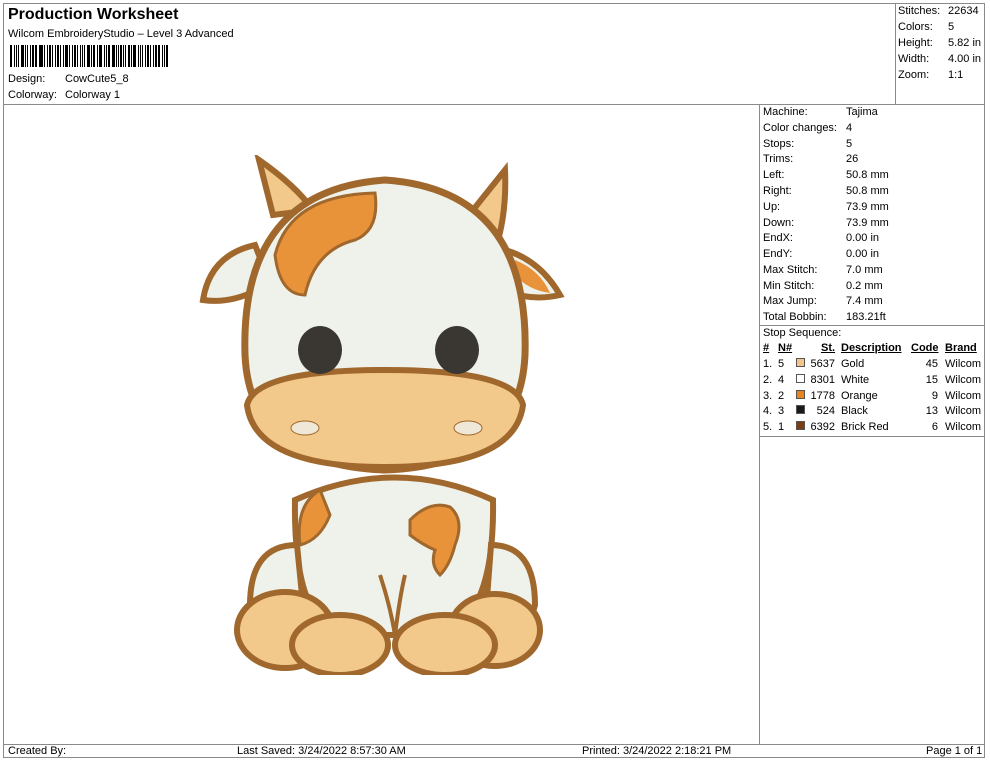 The width and height of the screenshot is (990, 762). Describe the element at coordinates (934, 427) in the screenshot. I see `row-code: 6` at that location.